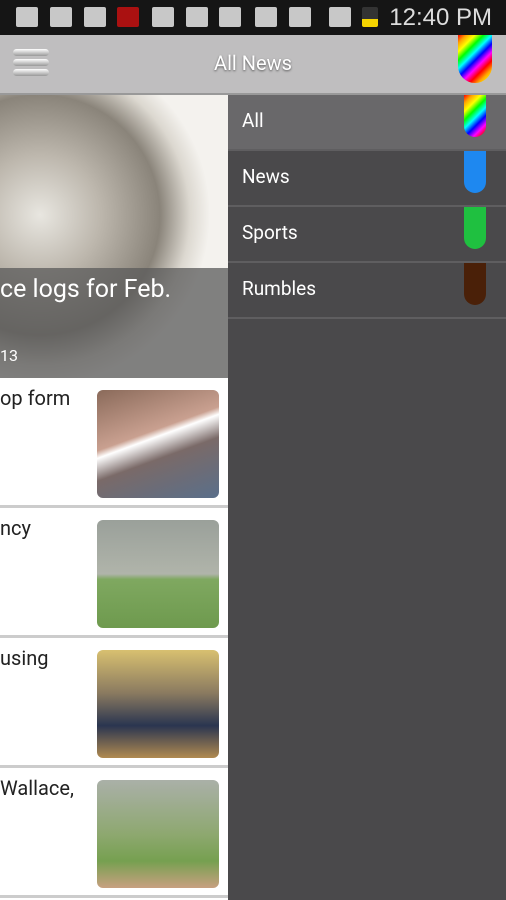 The width and height of the screenshot is (506, 900). I want to click on hero-date: 13, so click(9, 355).